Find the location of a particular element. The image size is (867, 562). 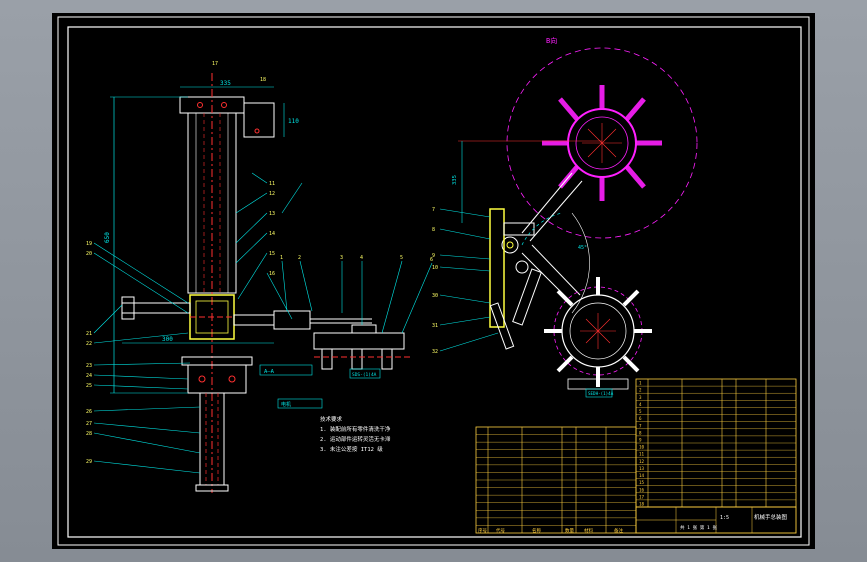

callout: 1 is located at coordinates (281, 258).